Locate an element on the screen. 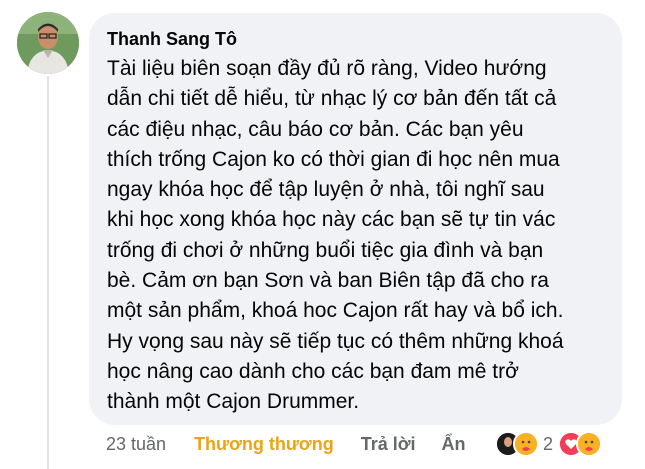 The image size is (645, 469). comment-timestamp: 23 tuần is located at coordinates (136, 444).